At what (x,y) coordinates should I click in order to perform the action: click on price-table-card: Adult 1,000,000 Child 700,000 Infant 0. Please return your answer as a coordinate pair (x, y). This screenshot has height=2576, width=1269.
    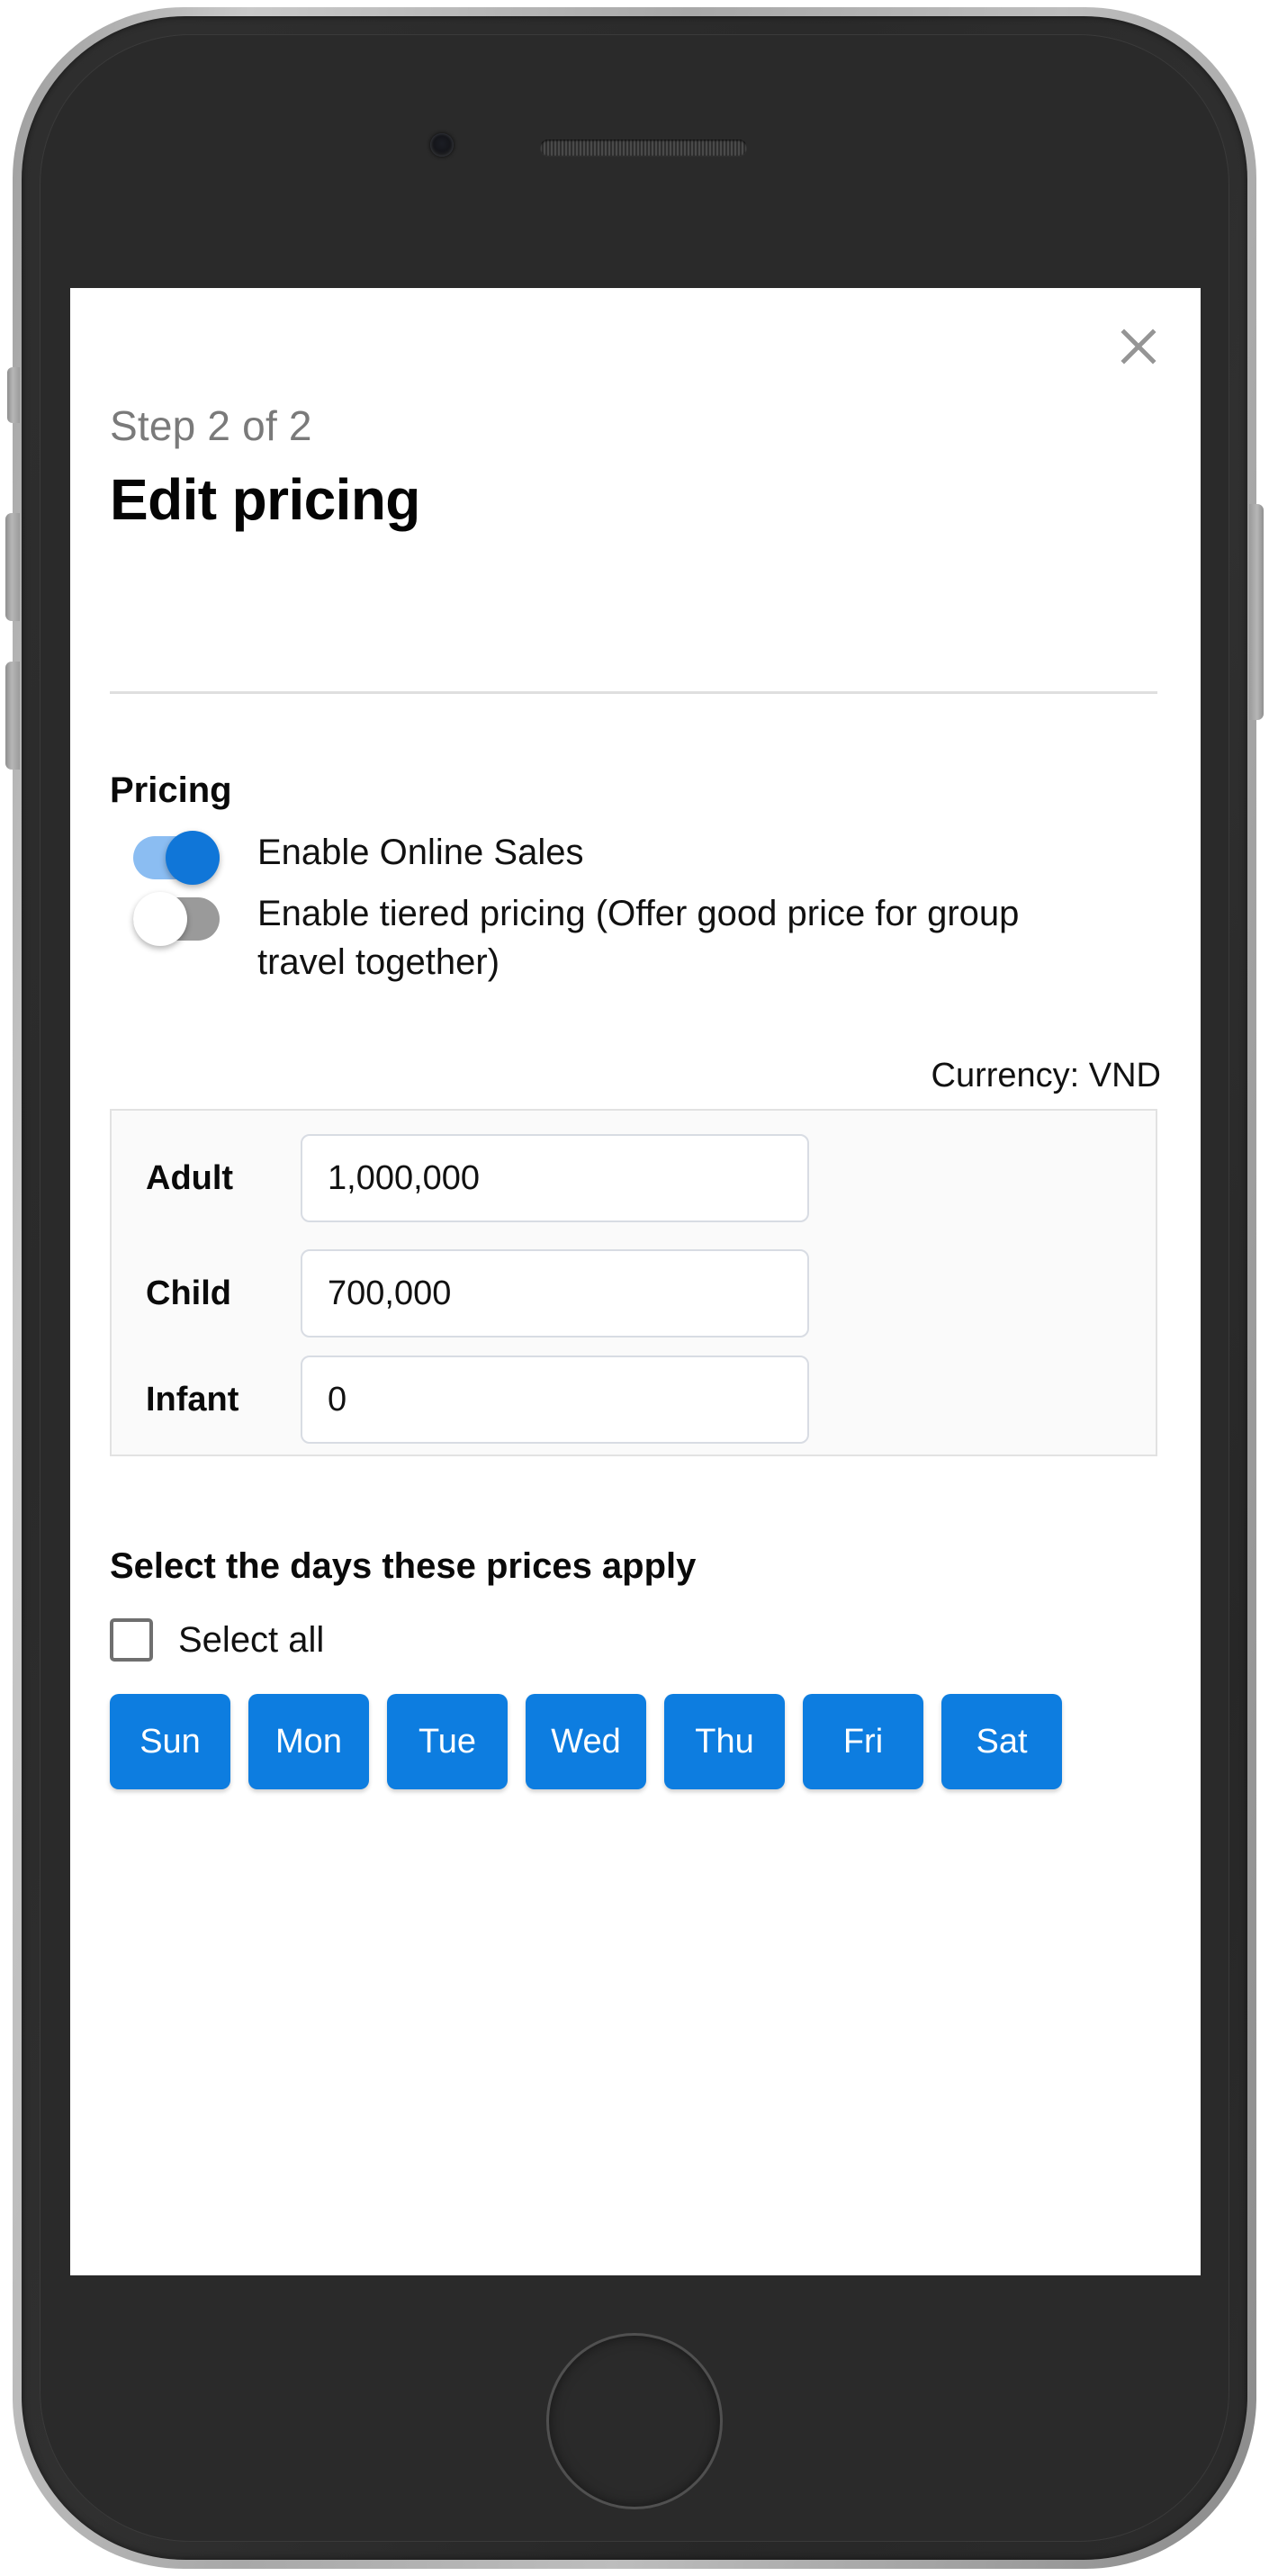
    Looking at the image, I should click on (633, 1282).